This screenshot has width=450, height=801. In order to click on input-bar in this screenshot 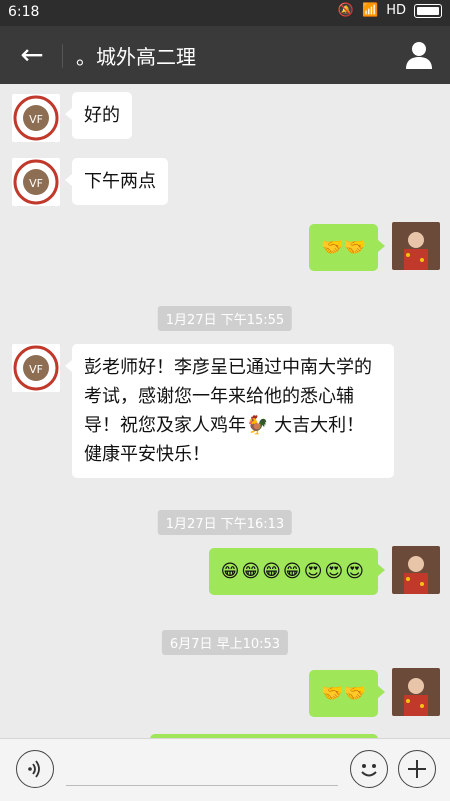, I will do `click(225, 769)`.